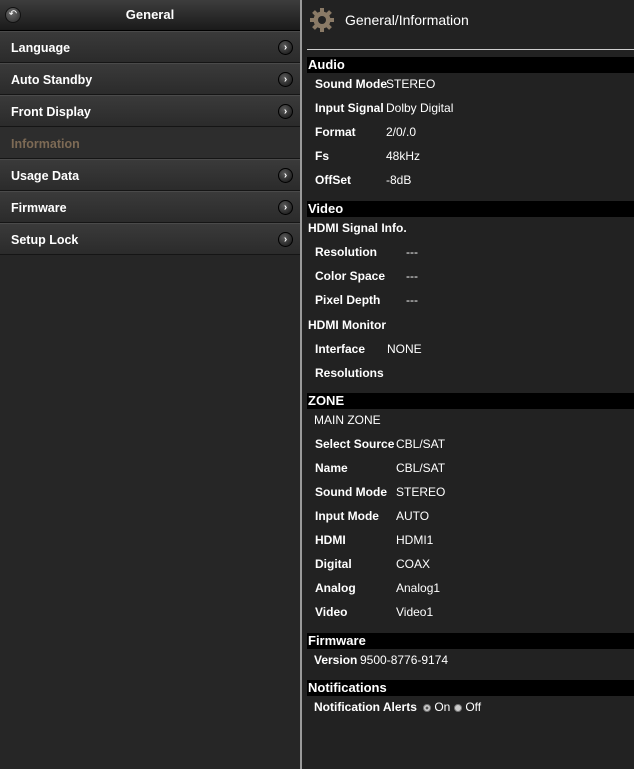  What do you see at coordinates (349, 373) in the screenshot?
I see `info-key: Resolutions` at bounding box center [349, 373].